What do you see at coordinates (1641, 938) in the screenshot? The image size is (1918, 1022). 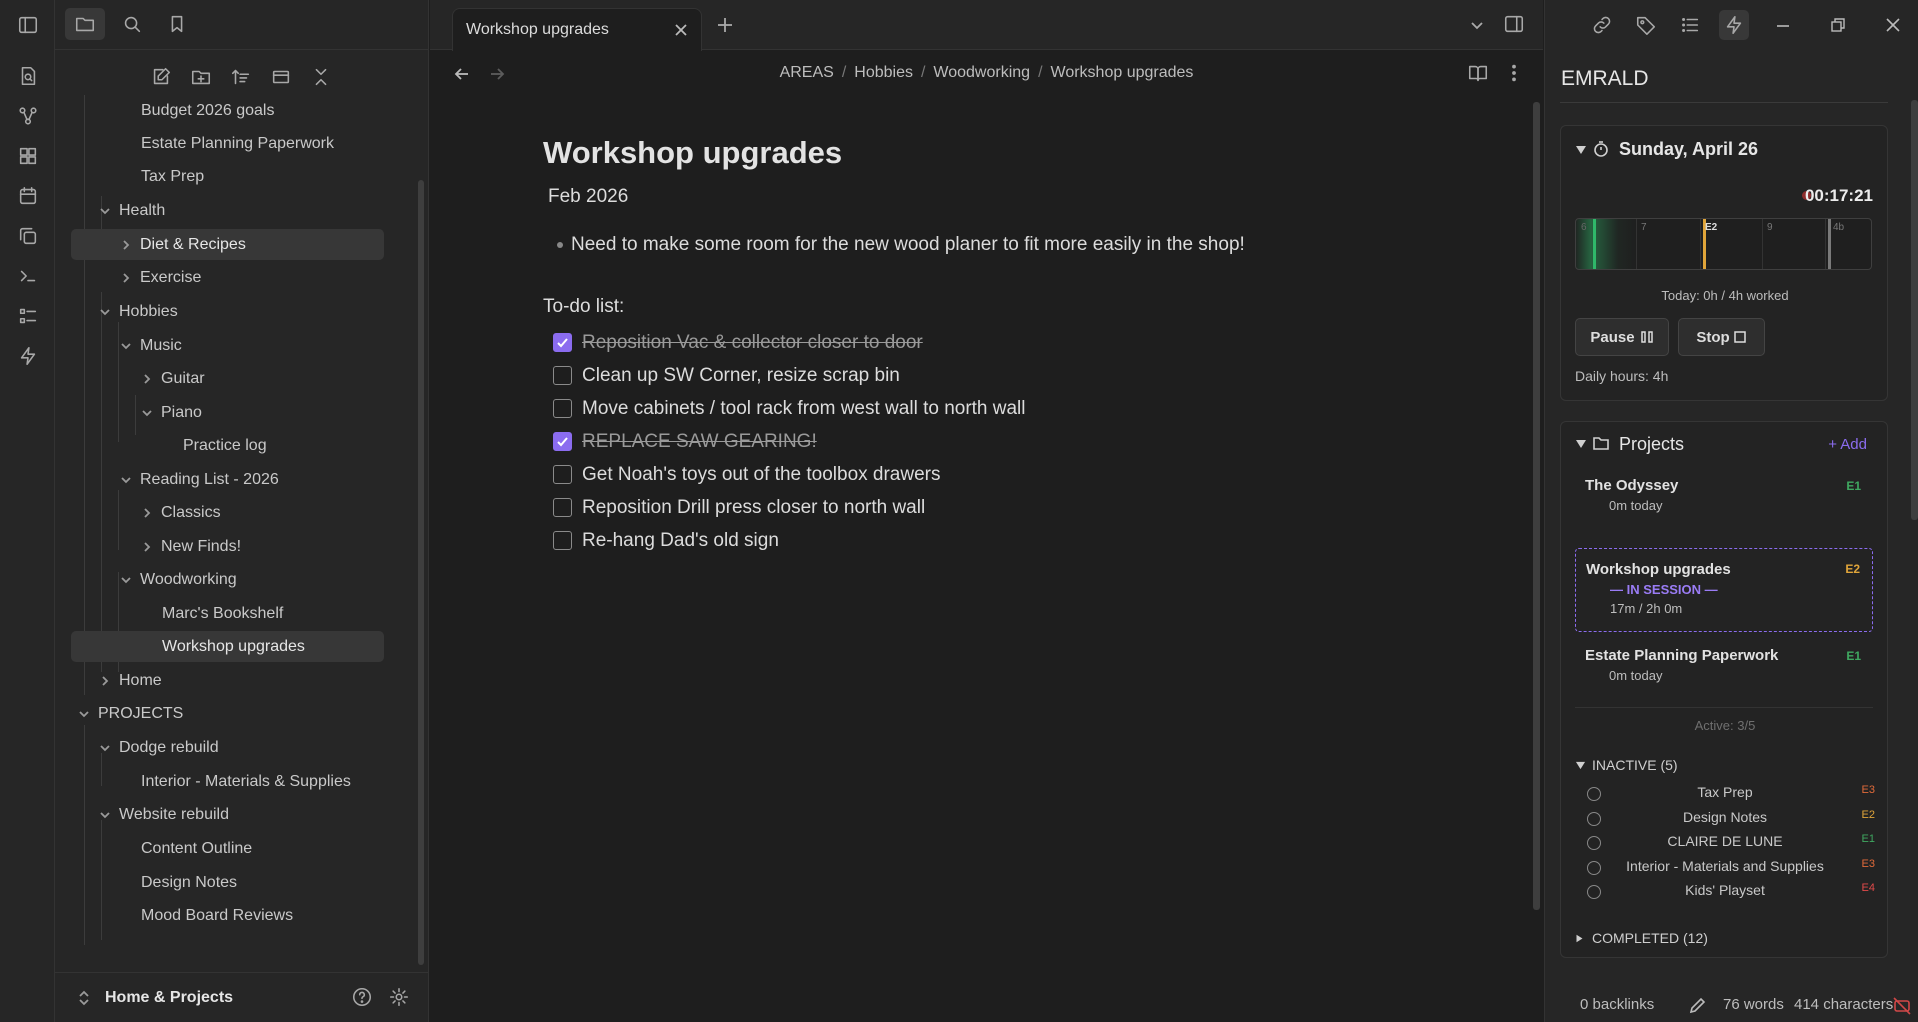 I see `completed-toggle: COMPLETED (12)` at bounding box center [1641, 938].